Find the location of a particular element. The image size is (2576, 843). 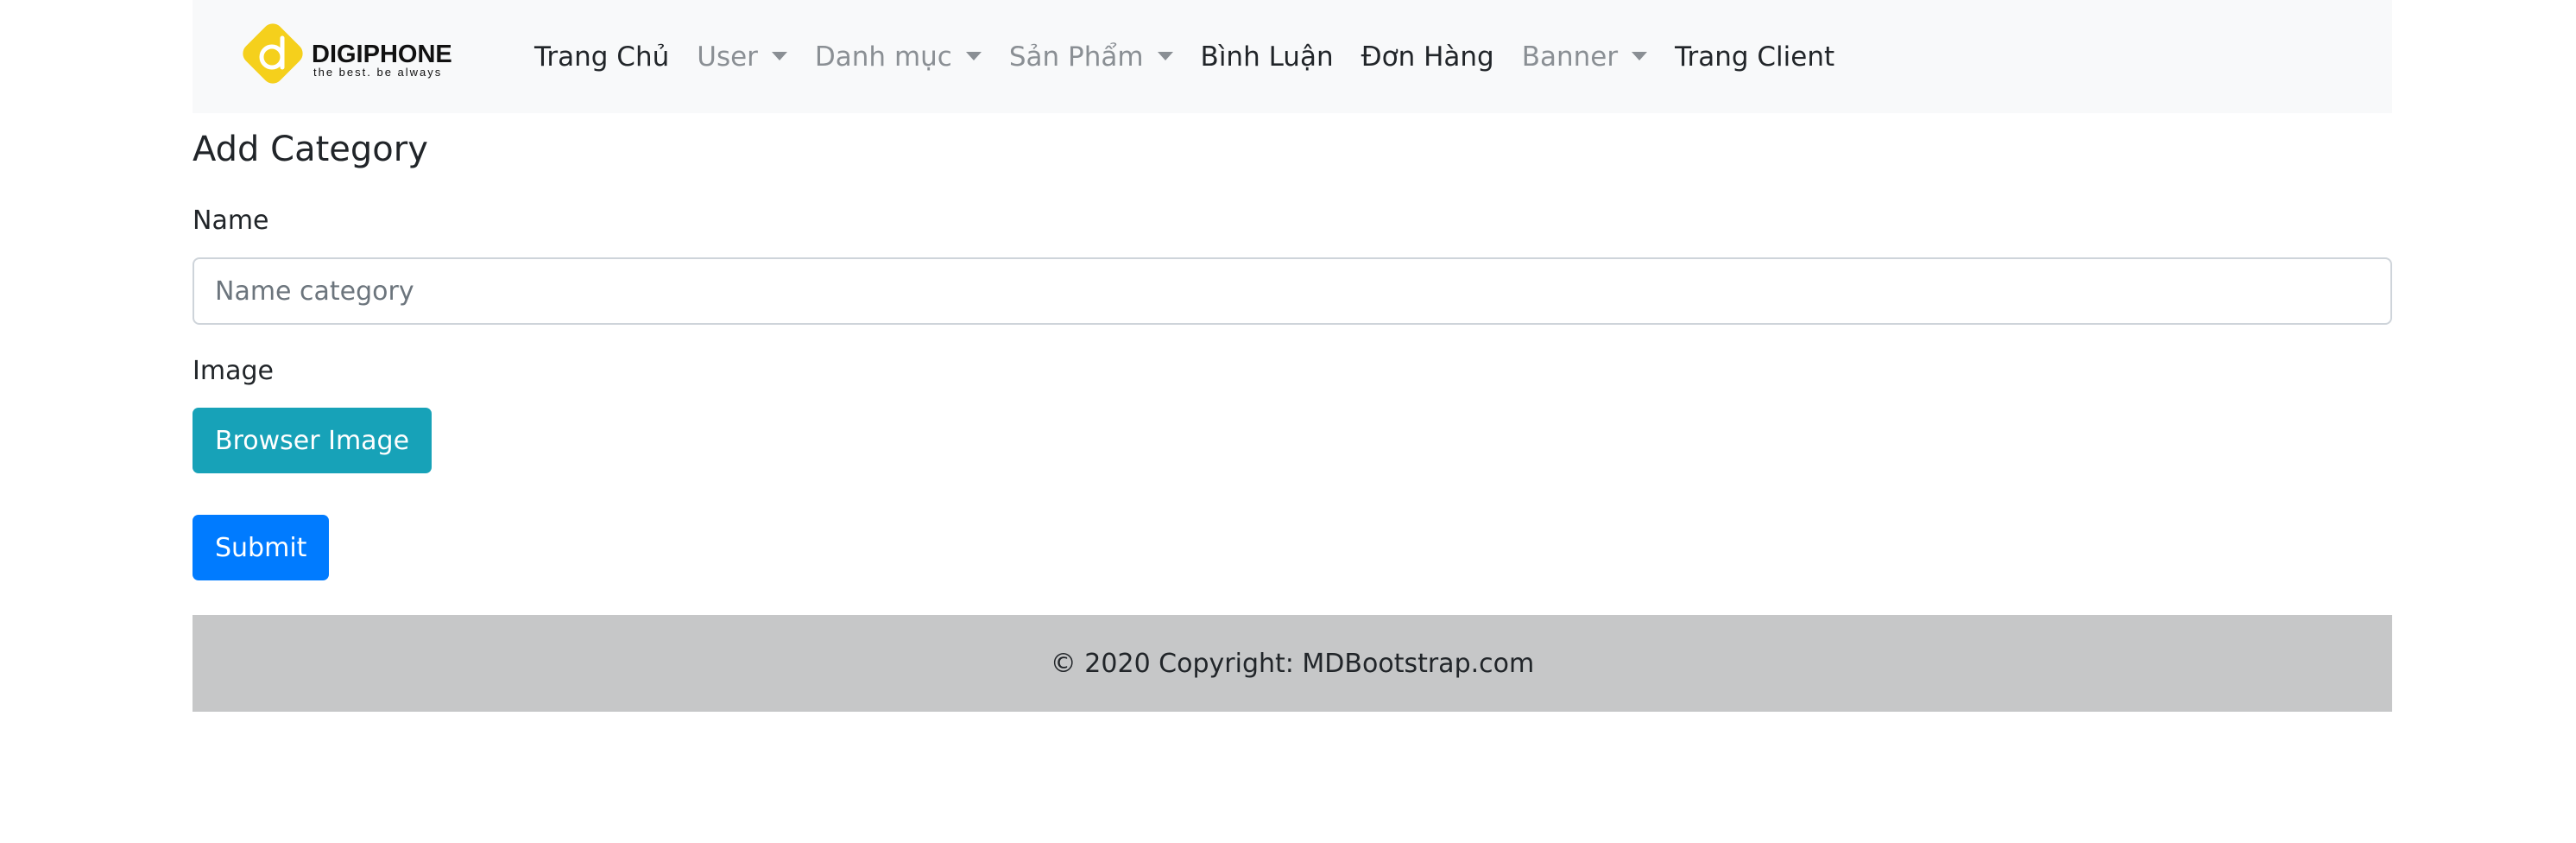

nav-item-label: Trang Client is located at coordinates (1755, 57).